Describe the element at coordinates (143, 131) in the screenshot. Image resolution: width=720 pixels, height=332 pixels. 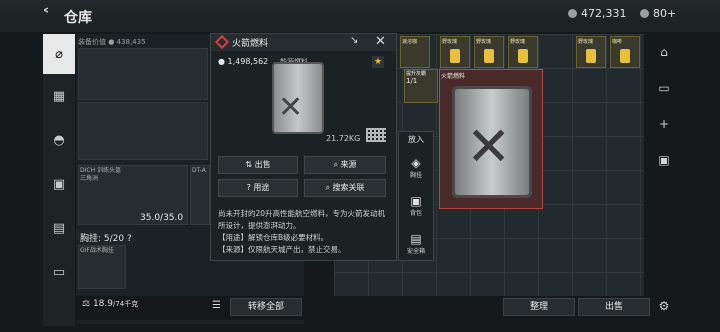
I see `secondary-weapon-slot` at that location.